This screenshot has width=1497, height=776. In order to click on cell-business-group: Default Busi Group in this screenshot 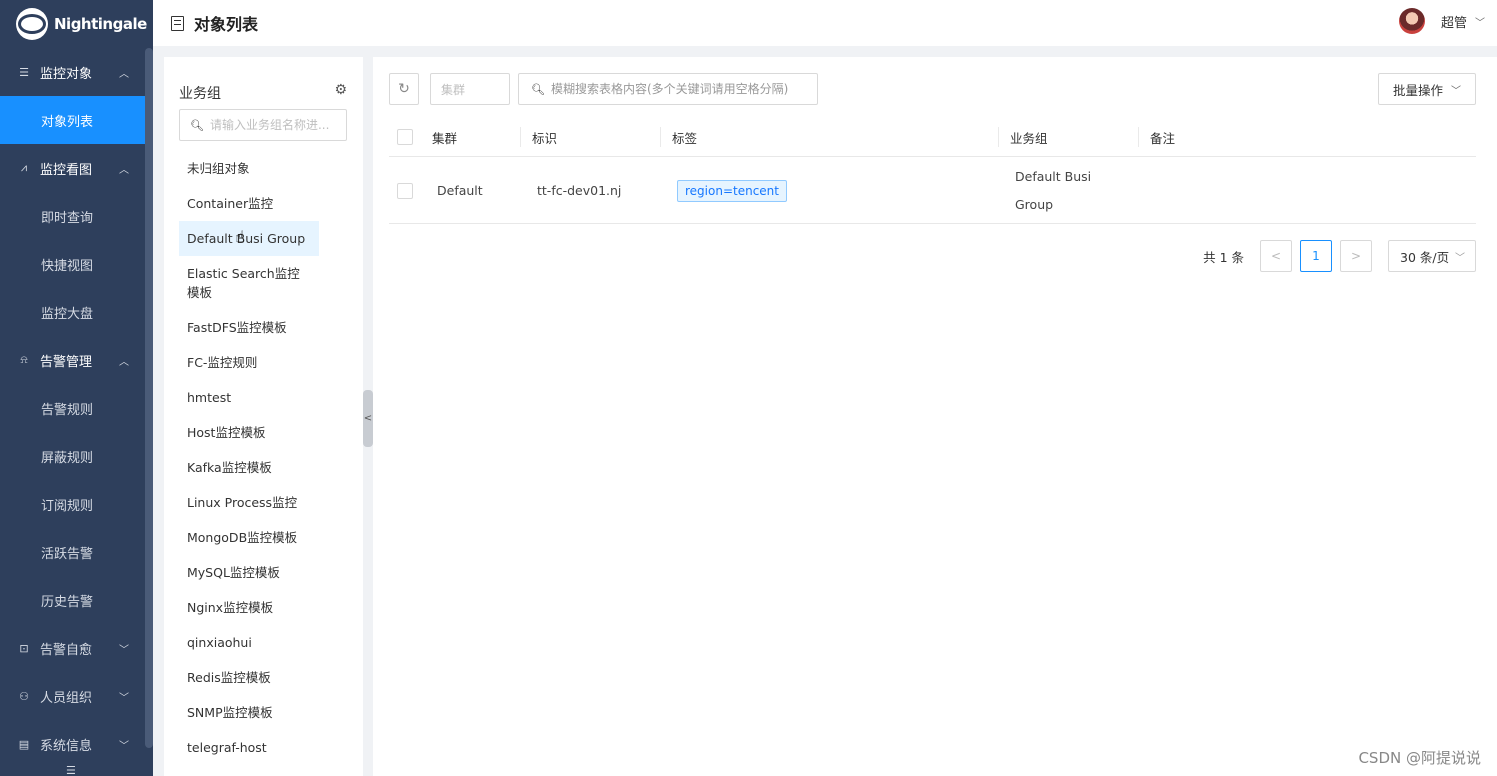, I will do `click(1060, 190)`.